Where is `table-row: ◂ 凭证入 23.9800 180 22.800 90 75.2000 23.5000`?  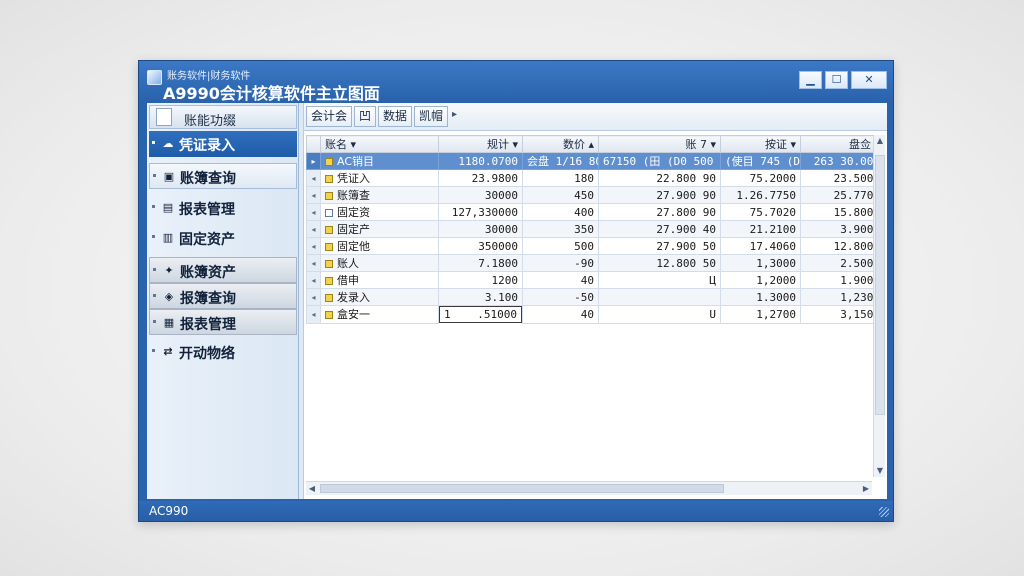 table-row: ◂ 凭证入 23.9800 180 22.800 90 75.2000 23.5000 is located at coordinates (595, 178).